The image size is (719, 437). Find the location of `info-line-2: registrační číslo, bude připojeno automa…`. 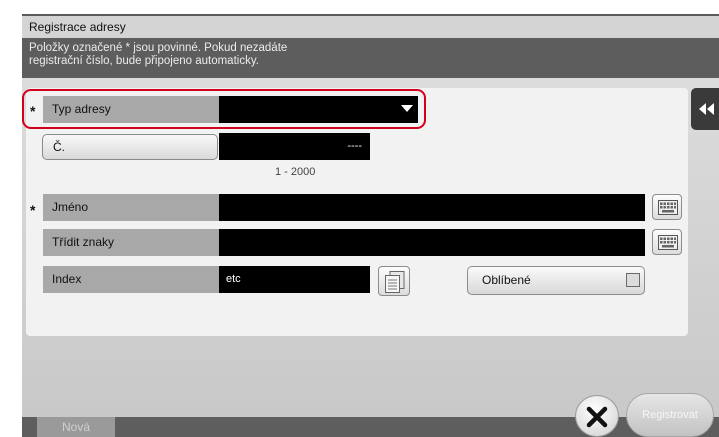

info-line-2: registrační číslo, bude připojeno automa… is located at coordinates (144, 61).